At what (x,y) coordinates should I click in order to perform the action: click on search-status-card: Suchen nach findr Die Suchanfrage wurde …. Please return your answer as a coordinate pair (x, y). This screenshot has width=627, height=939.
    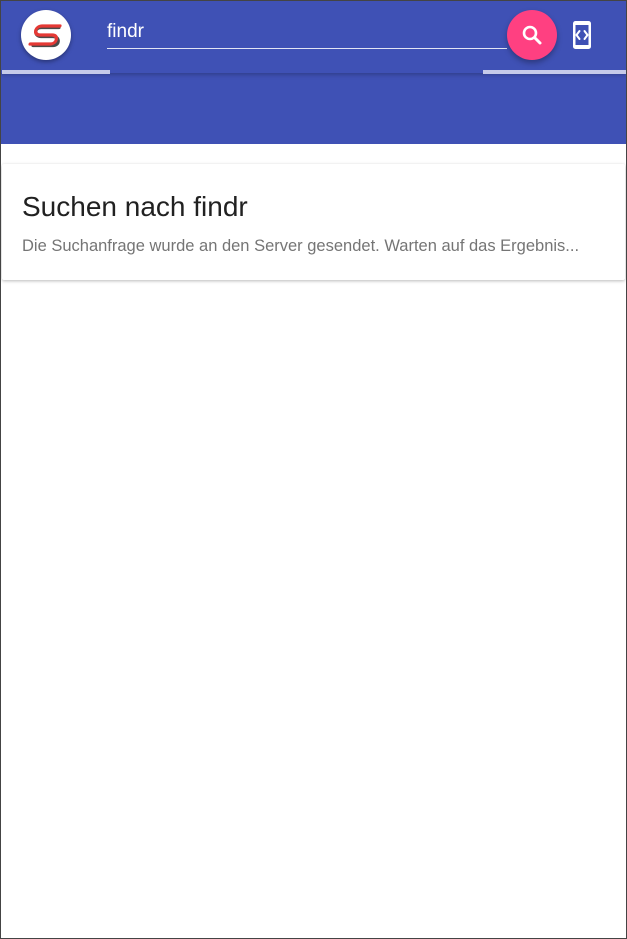
    Looking at the image, I should click on (313, 222).